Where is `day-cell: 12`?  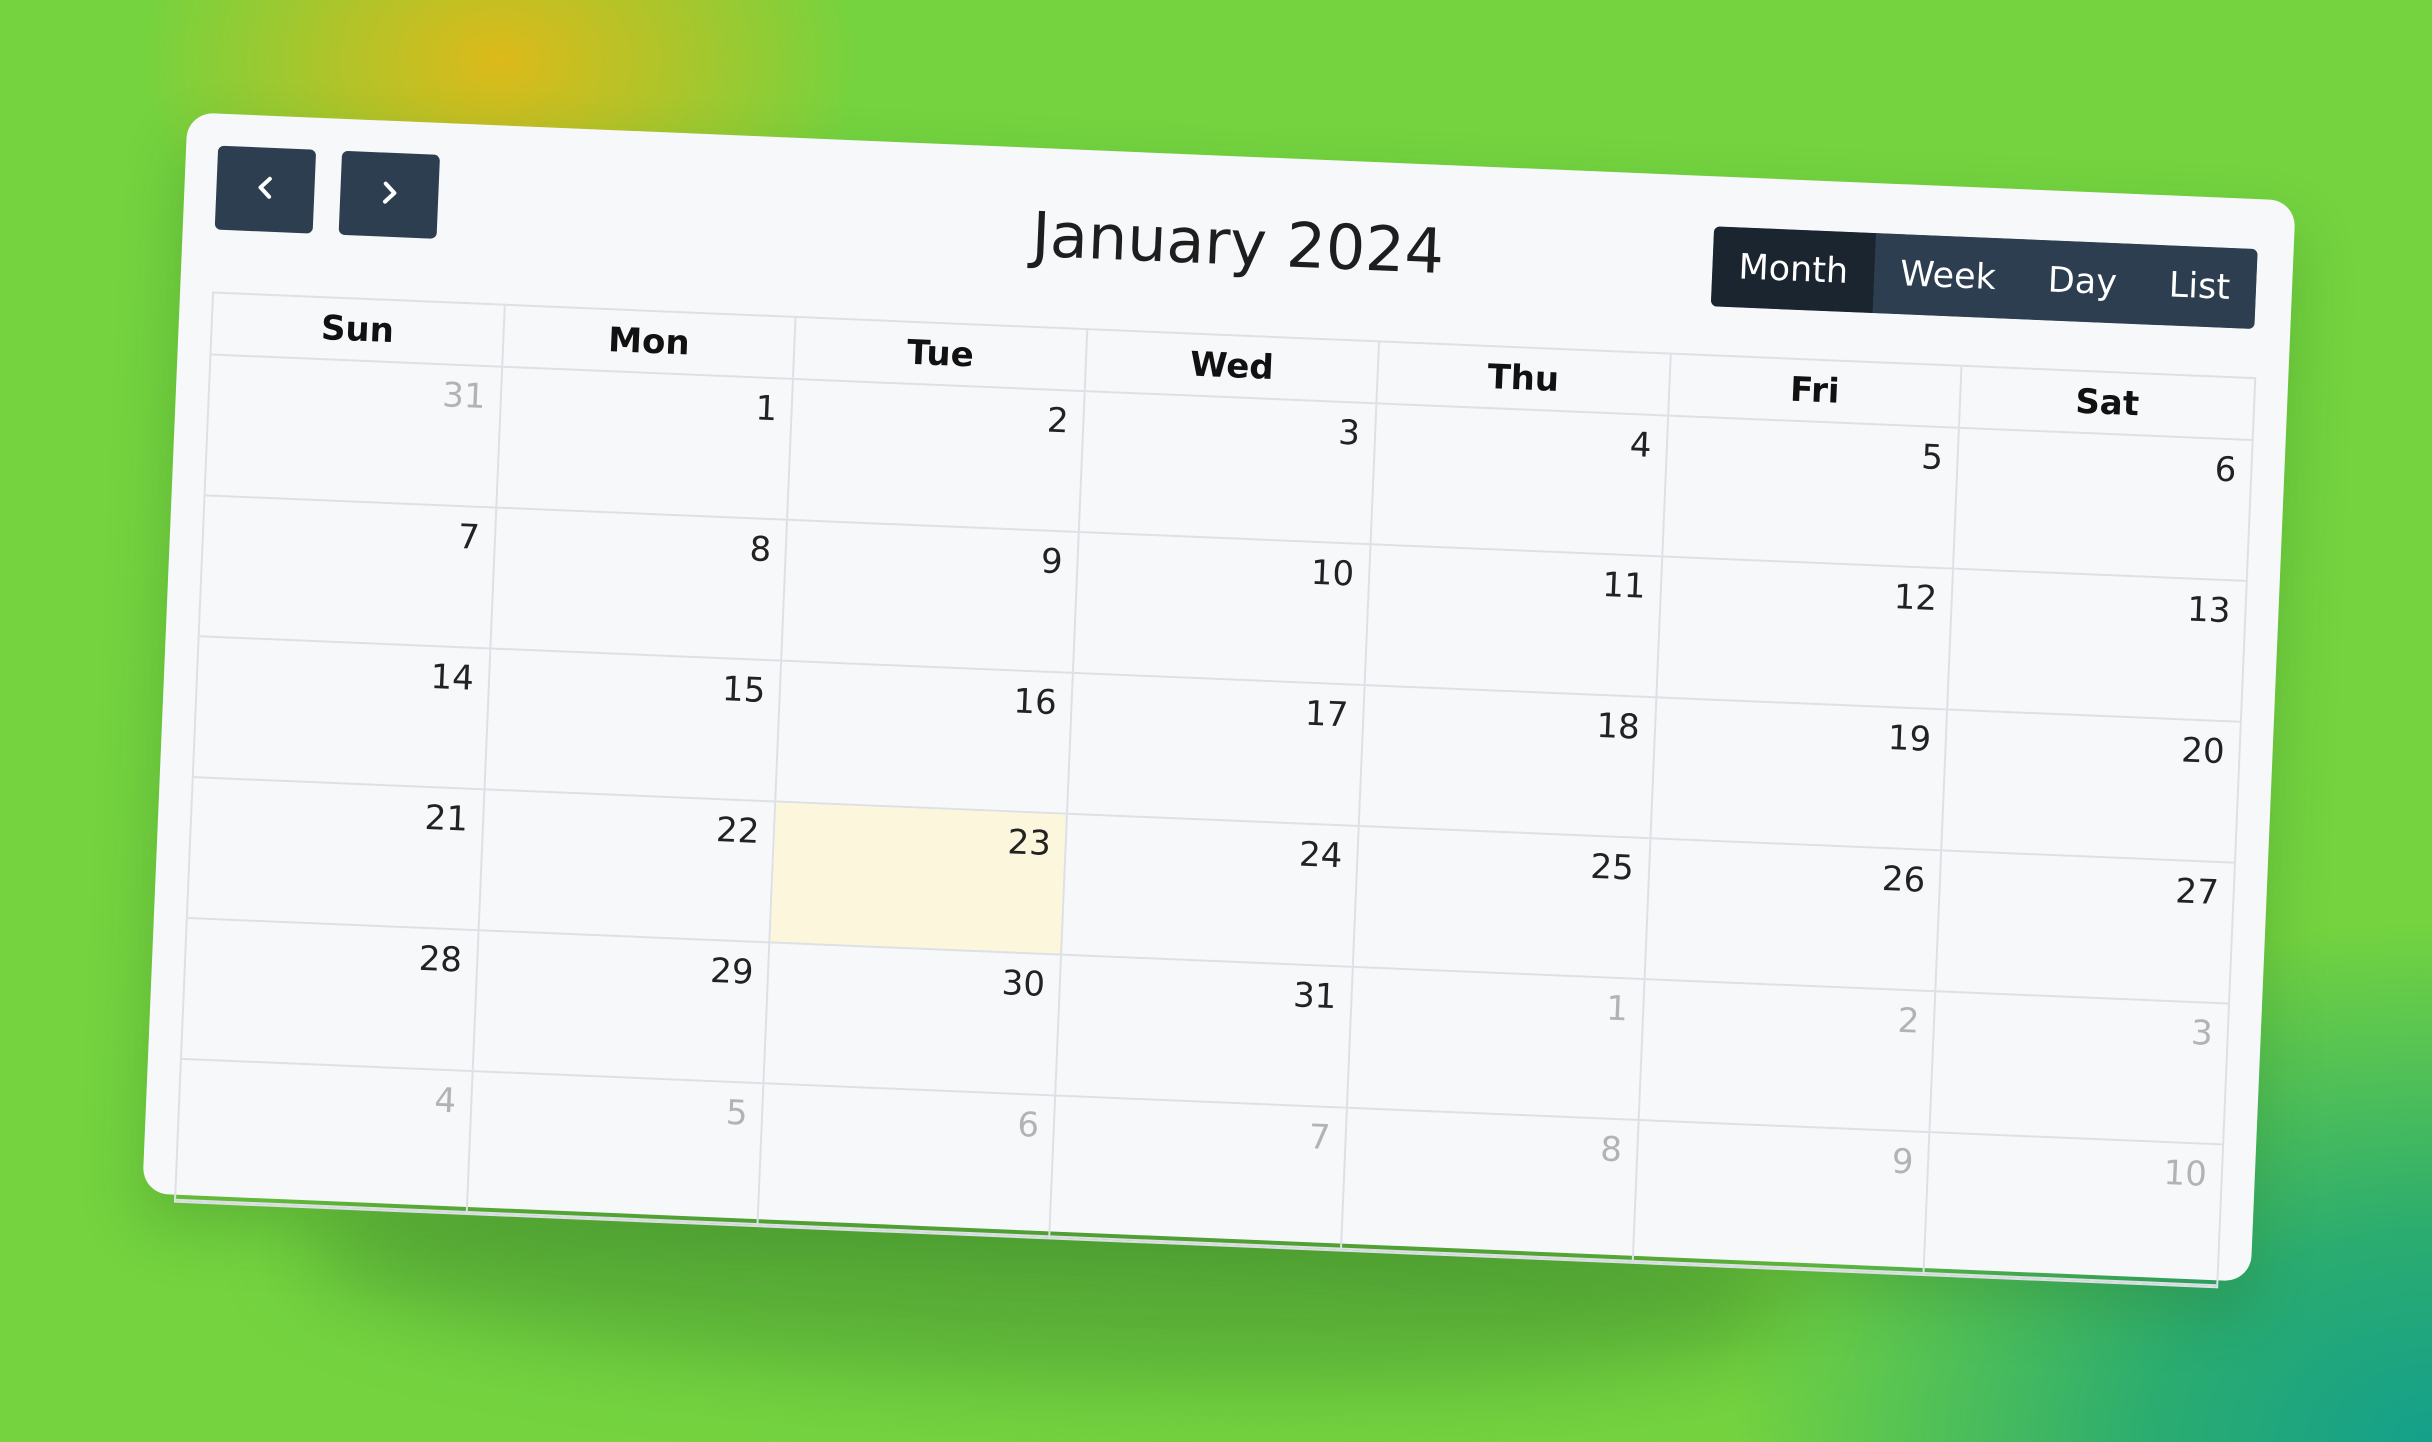 day-cell: 12 is located at coordinates (1805, 634).